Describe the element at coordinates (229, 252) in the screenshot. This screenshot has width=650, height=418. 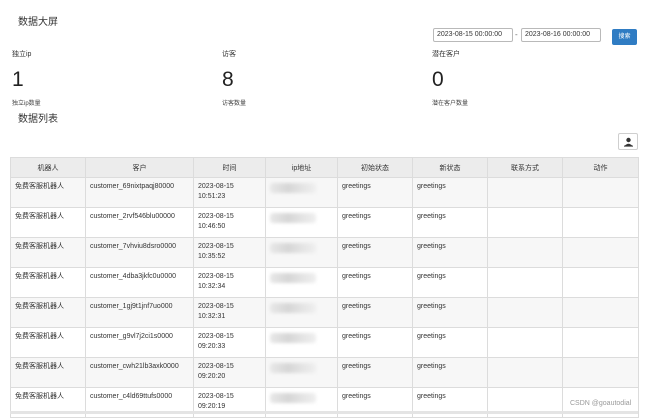
I see `cell-time: 2023-08-15 10:35:52` at that location.